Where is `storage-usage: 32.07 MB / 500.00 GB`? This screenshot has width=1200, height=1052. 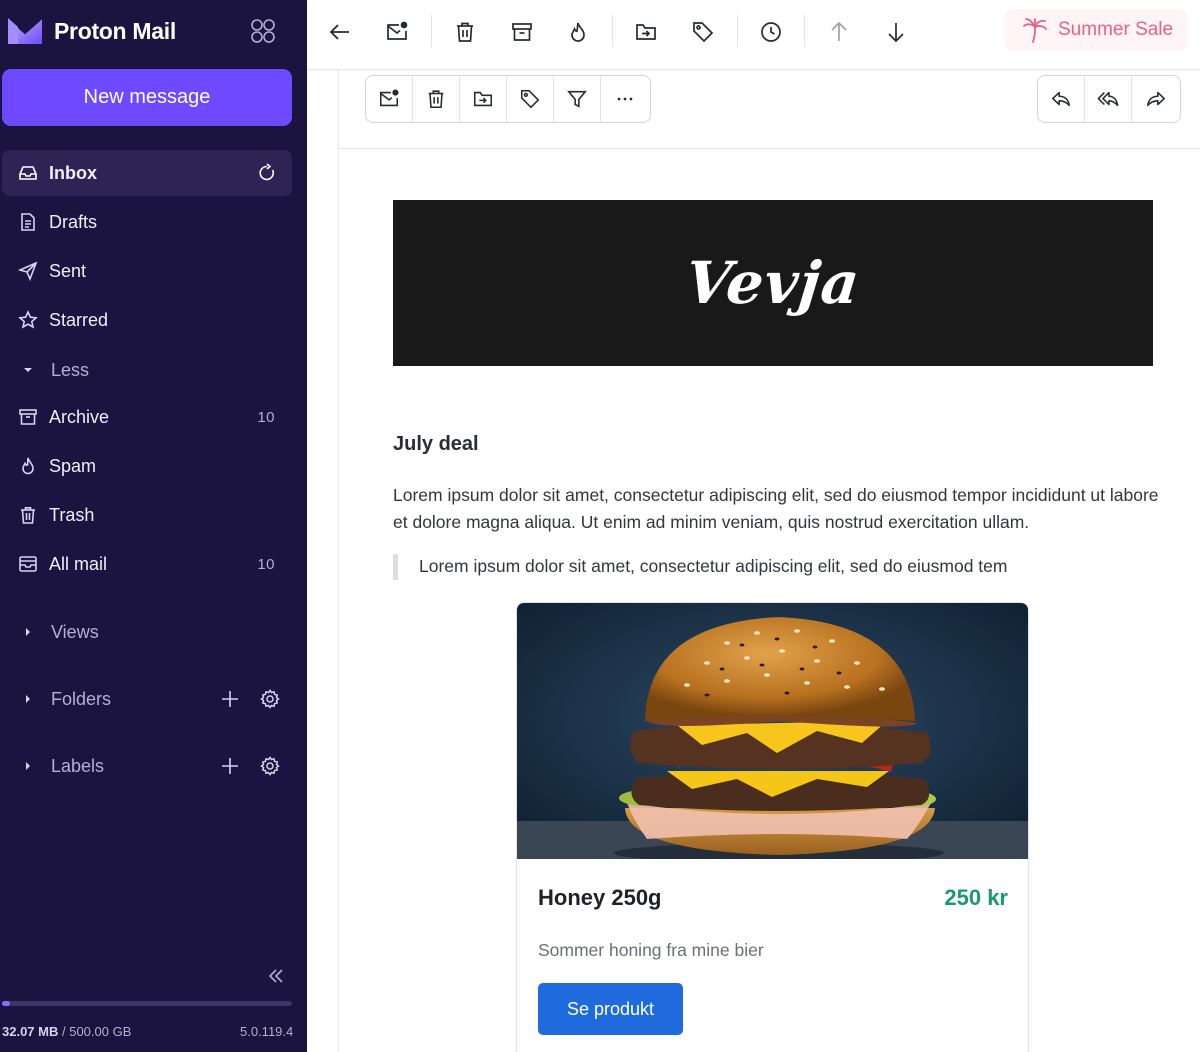
storage-usage: 32.07 MB / 500.00 GB is located at coordinates (66, 1031).